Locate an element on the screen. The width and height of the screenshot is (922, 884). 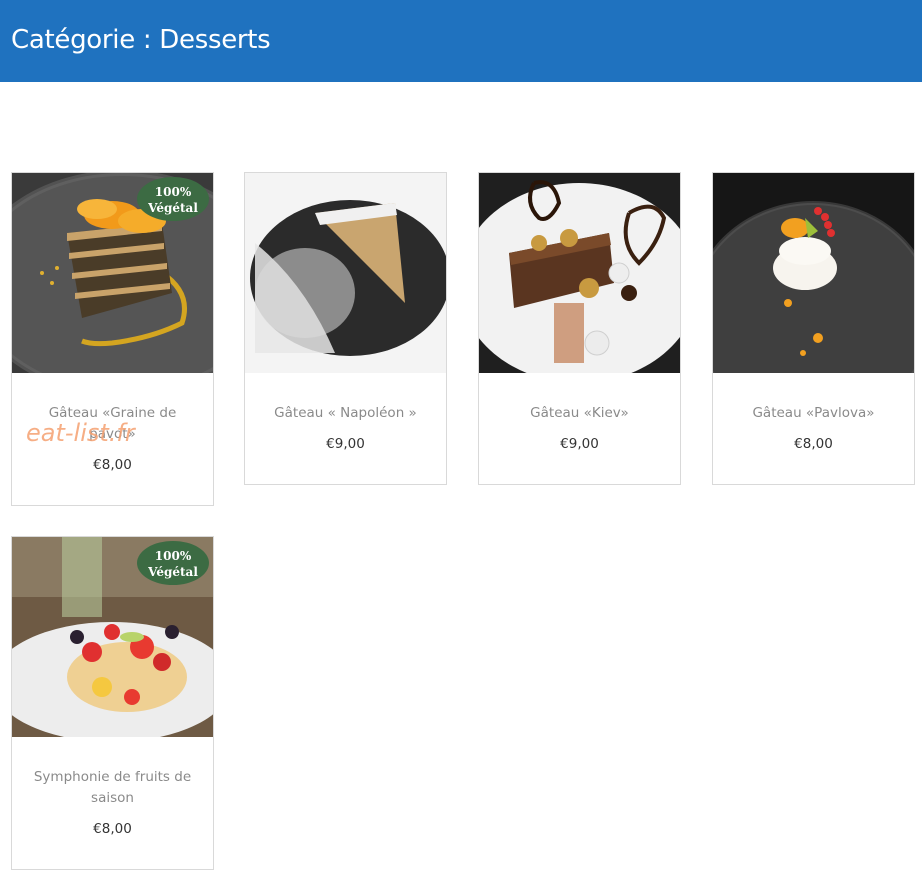
product-card-kiev: Gâteau «Kiev» €9,00 is located at coordinates (579, 328).